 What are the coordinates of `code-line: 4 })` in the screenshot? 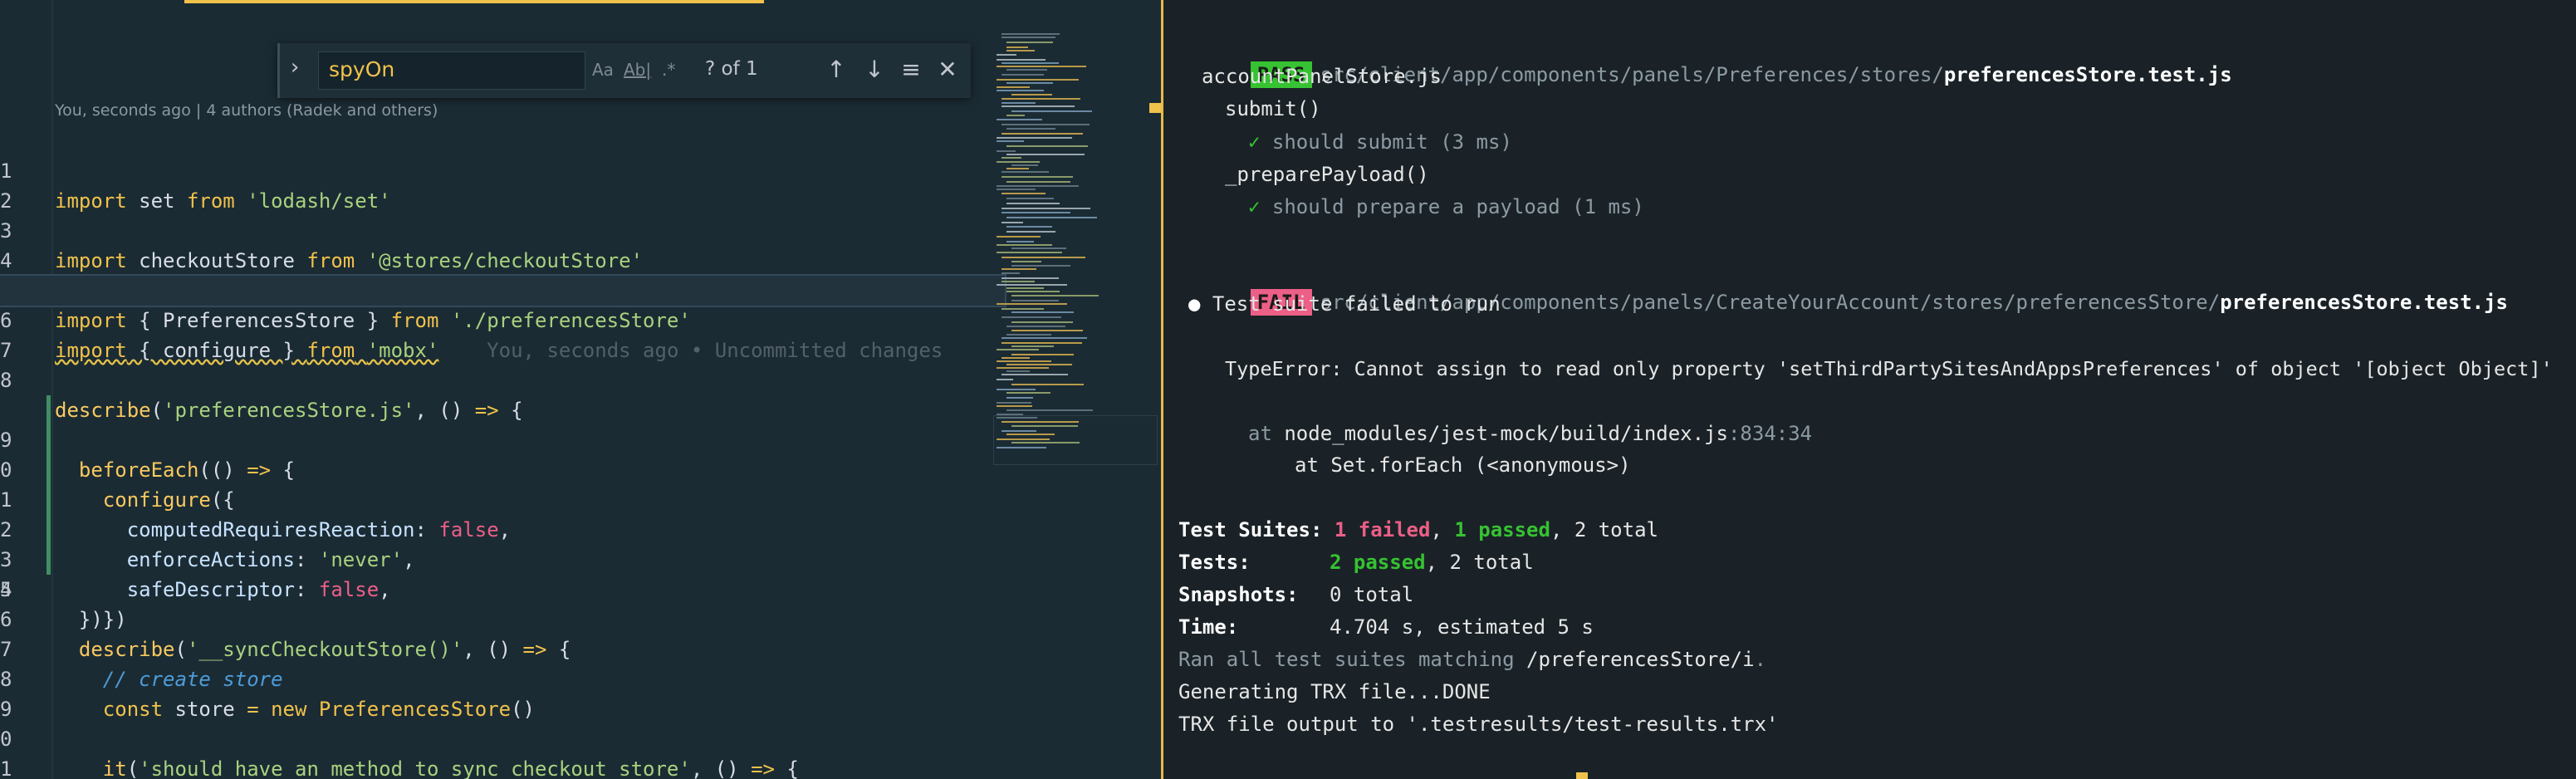 It's located at (503, 573).